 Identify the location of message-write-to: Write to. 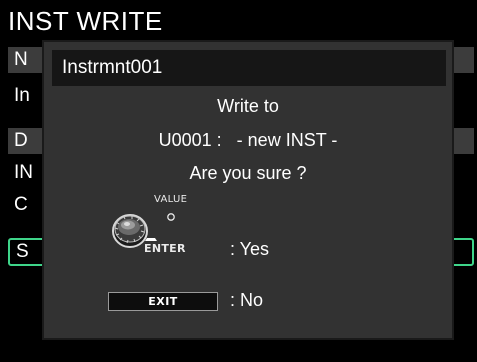
(248, 106).